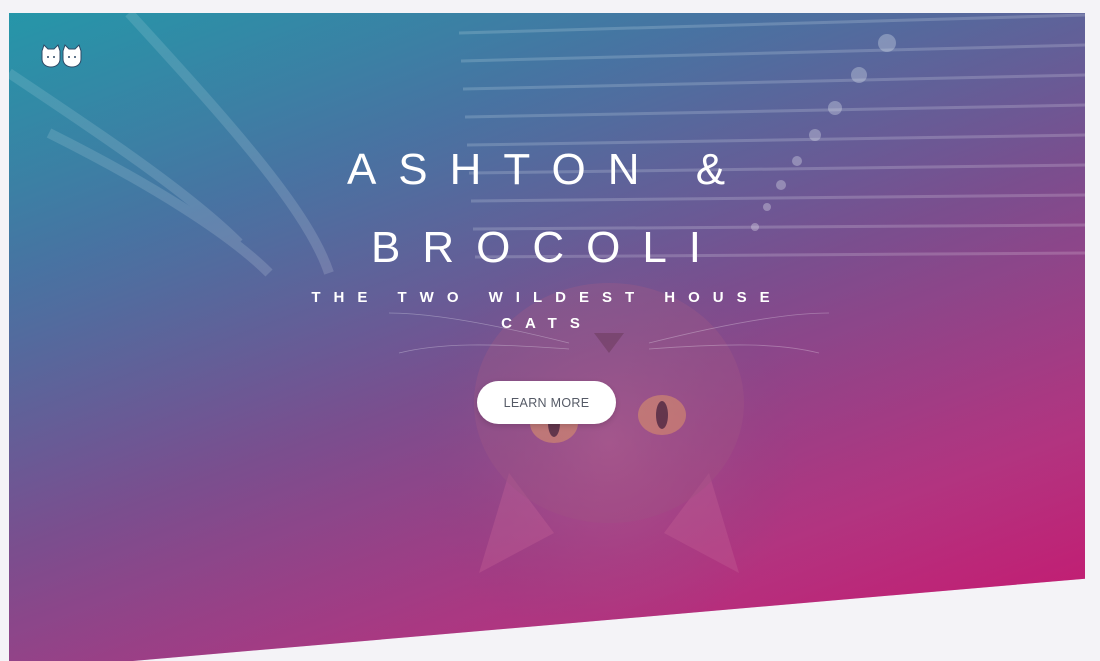 The height and width of the screenshot is (661, 1100). I want to click on two-cats-logo-icon, so click(62, 56).